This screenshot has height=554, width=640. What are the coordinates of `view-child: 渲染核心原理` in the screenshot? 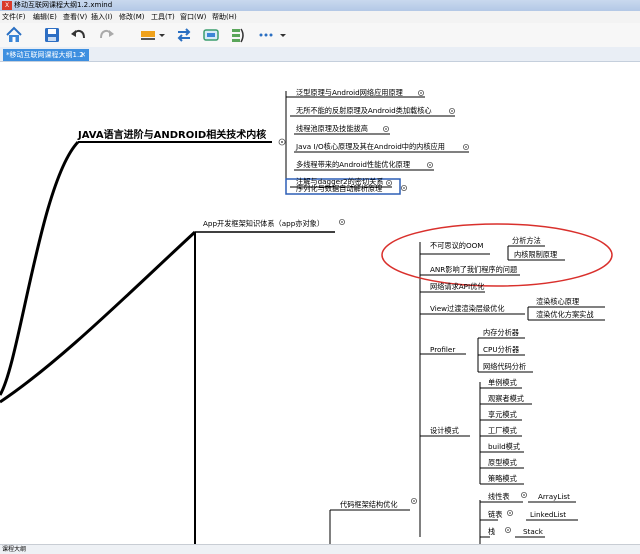 It's located at (557, 301).